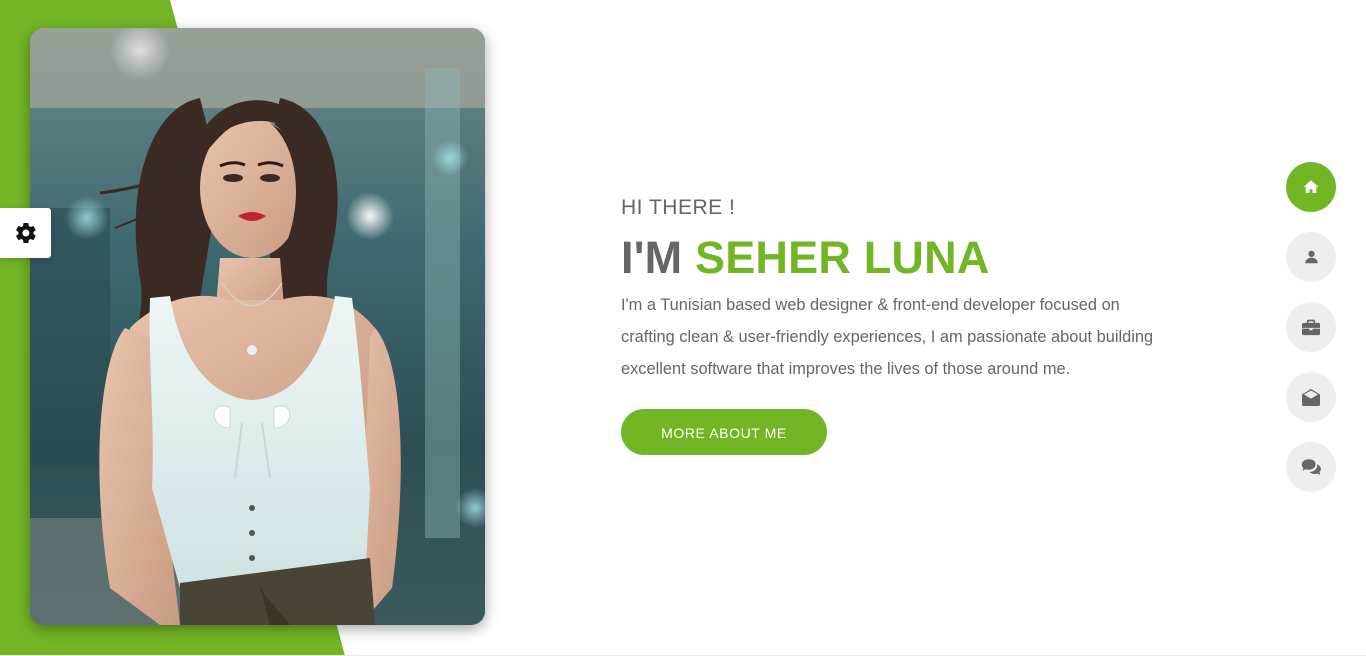 The width and height of the screenshot is (1366, 656). I want to click on briefcase-icon, so click(1311, 327).